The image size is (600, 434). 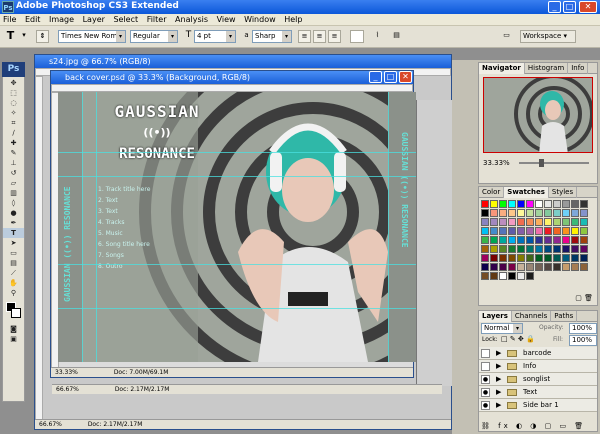 What do you see at coordinates (260, 20) in the screenshot?
I see `menu-window: Window` at bounding box center [260, 20].